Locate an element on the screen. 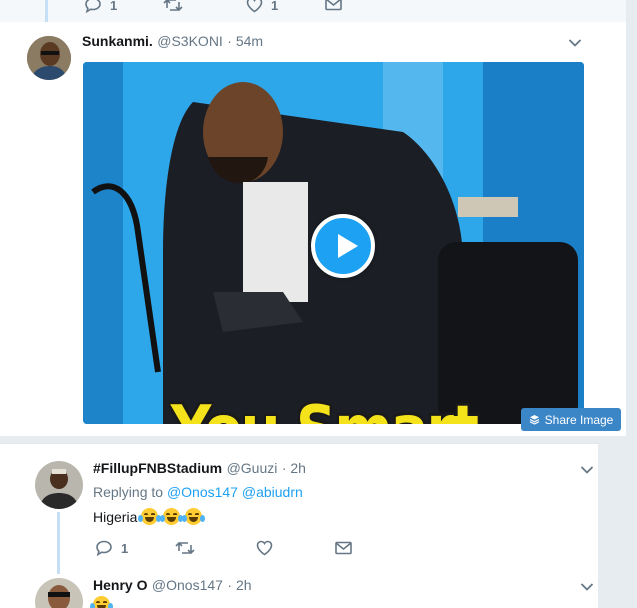  username: @S3KONI is located at coordinates (190, 41).